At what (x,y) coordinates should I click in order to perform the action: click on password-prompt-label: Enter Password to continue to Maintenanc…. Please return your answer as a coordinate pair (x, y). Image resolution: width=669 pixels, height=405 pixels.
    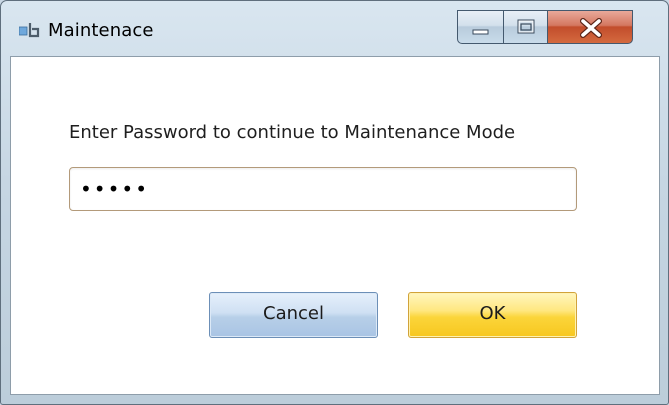
    Looking at the image, I should click on (292, 132).